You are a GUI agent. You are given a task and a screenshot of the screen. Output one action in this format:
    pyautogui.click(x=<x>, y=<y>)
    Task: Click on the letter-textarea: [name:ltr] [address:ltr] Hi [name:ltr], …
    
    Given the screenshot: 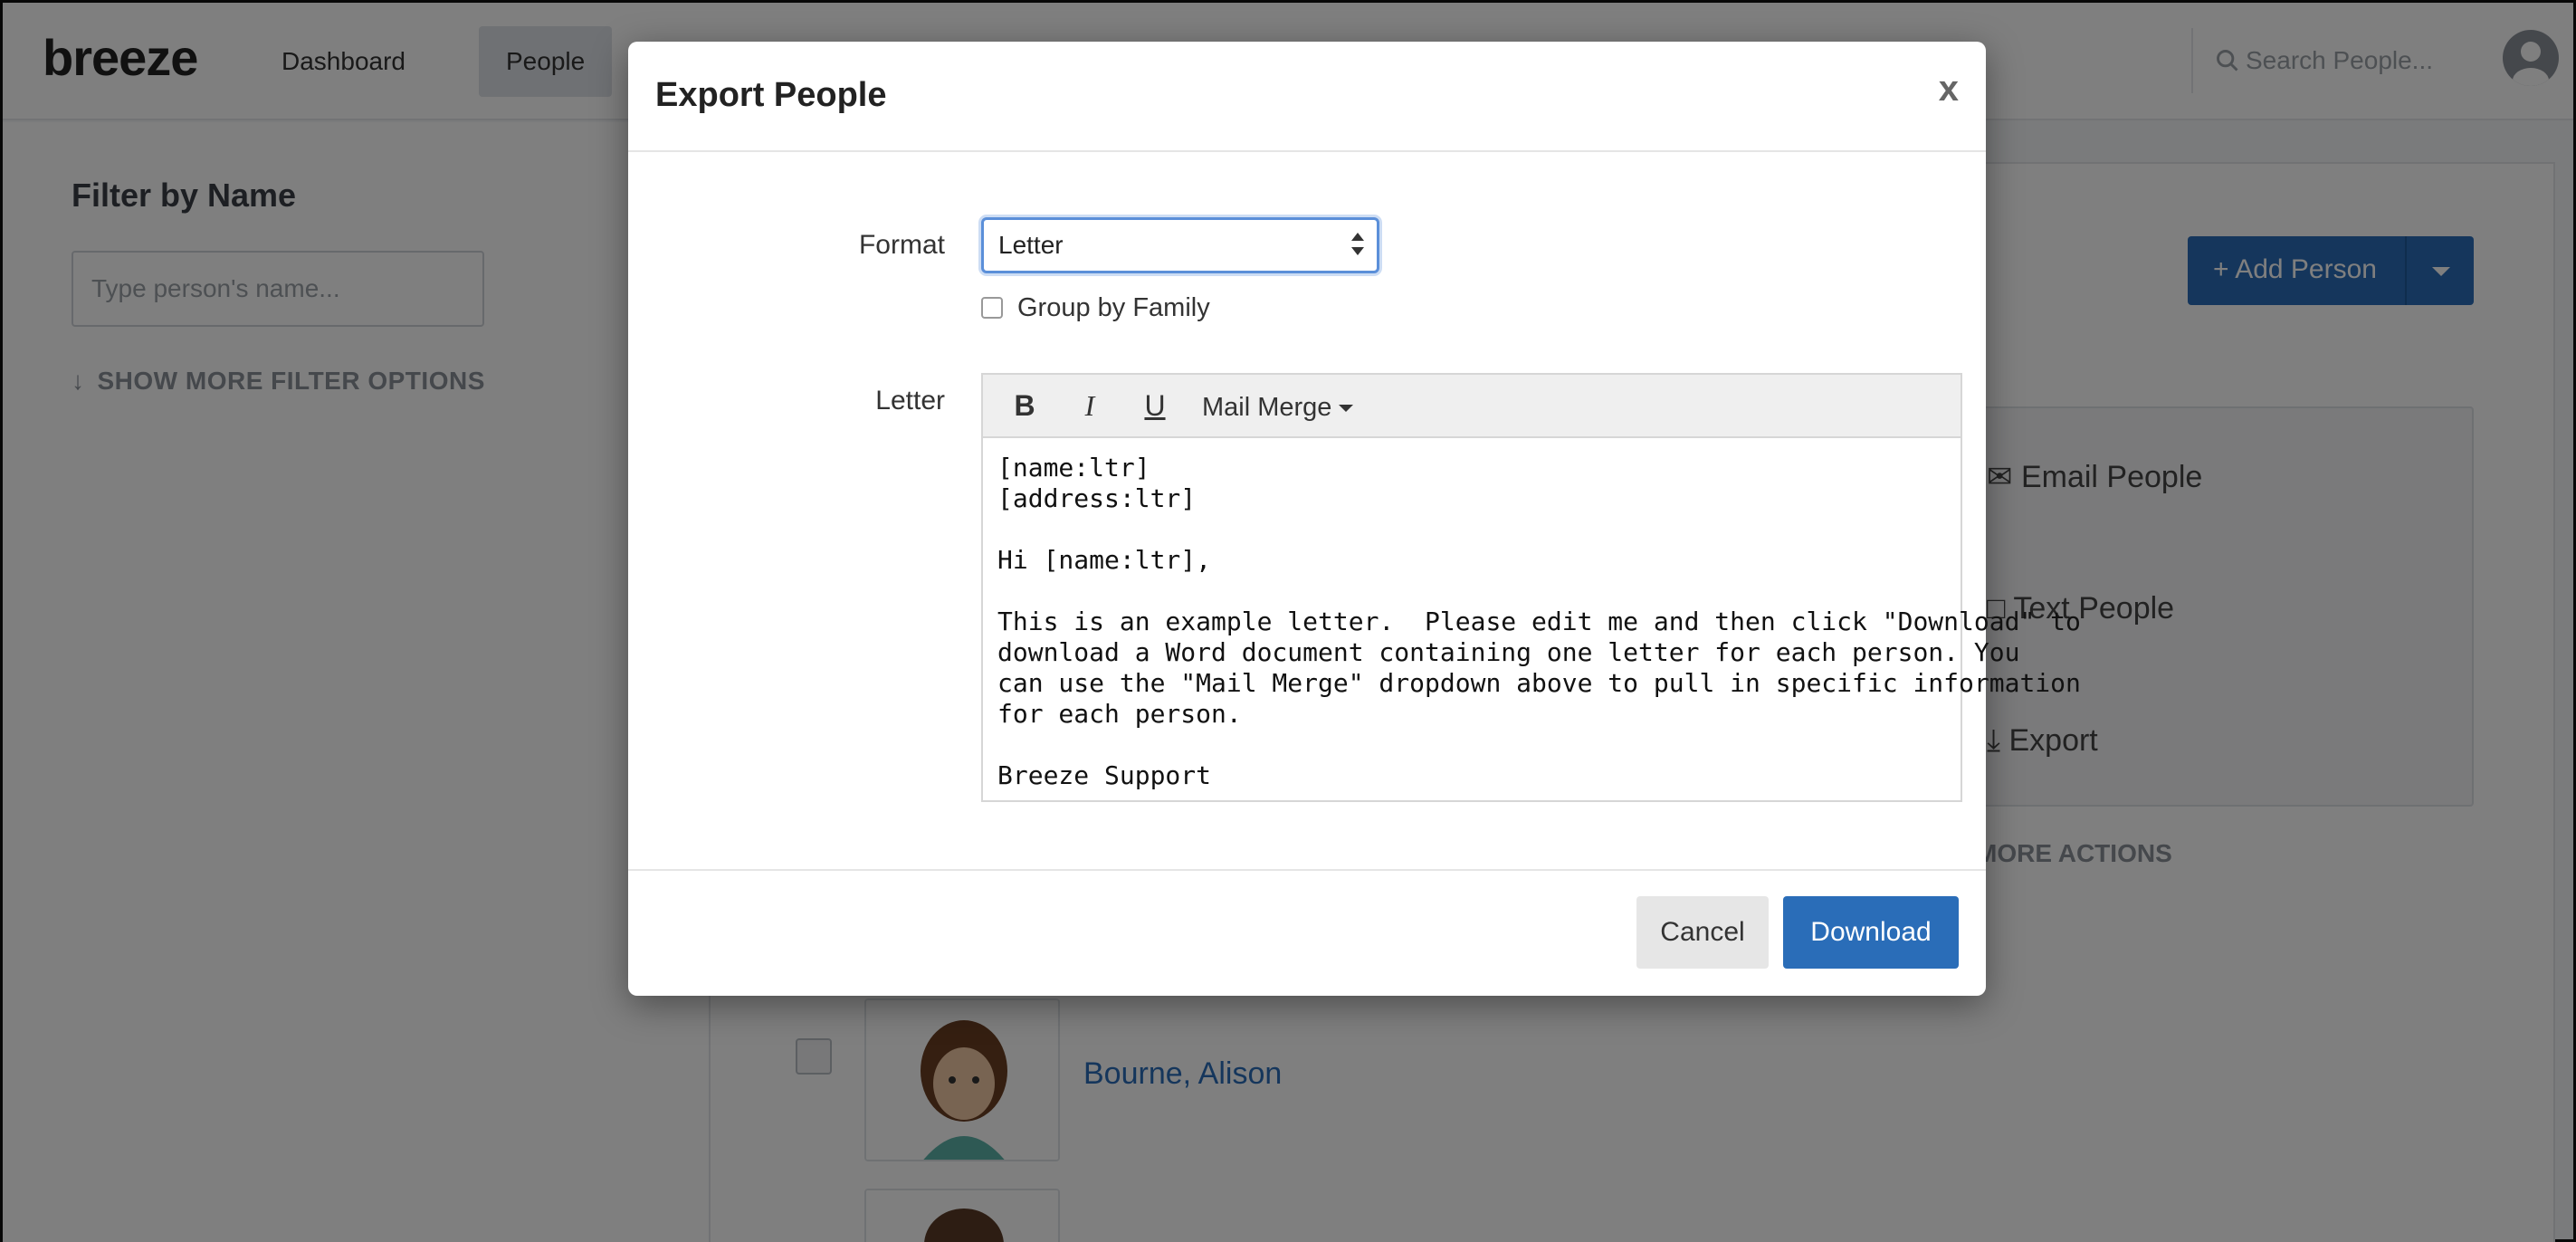 What is the action you would take?
    pyautogui.click(x=1539, y=625)
    